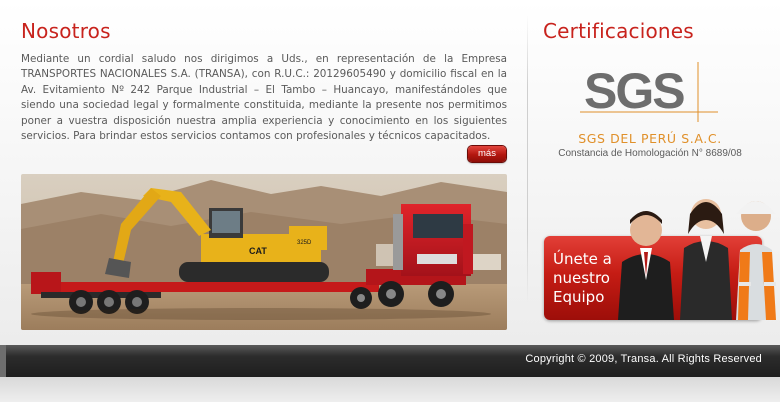  What do you see at coordinates (618, 31) in the screenshot?
I see `certificaciones-title: Certificaciones` at bounding box center [618, 31].